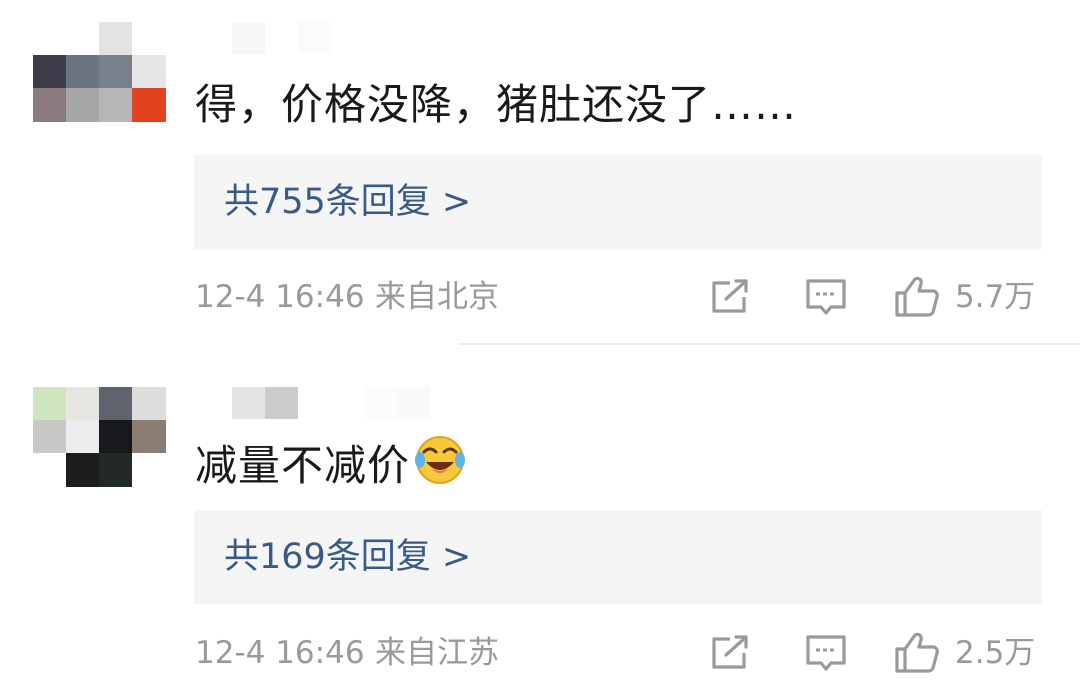 Image resolution: width=1080 pixels, height=687 pixels. What do you see at coordinates (437, 653) in the screenshot?
I see `comment-location: 来自江苏` at bounding box center [437, 653].